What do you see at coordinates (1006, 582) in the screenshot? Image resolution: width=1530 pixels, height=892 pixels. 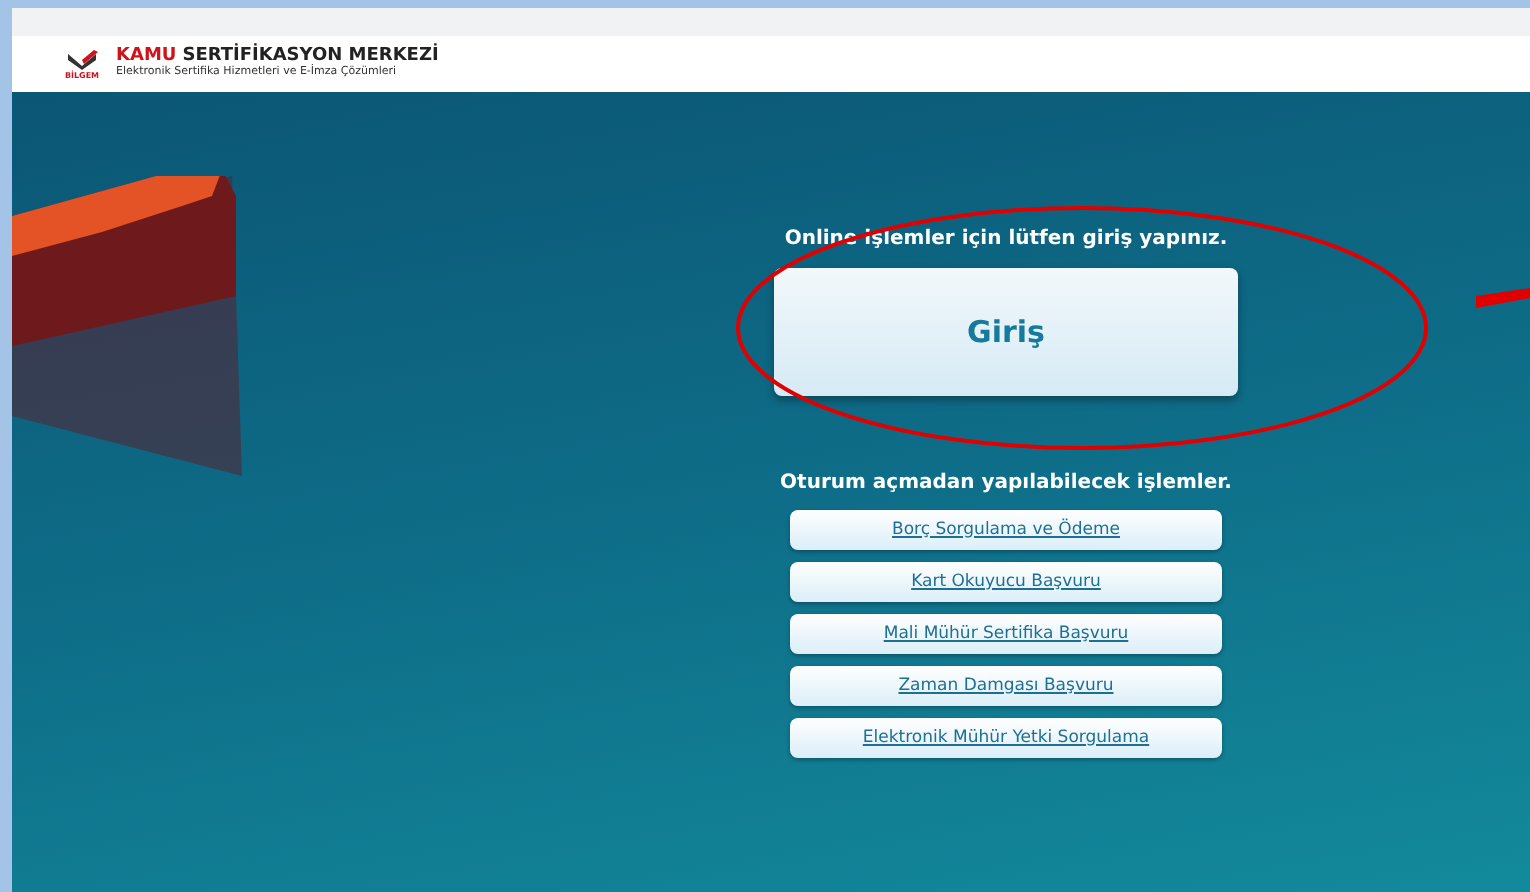 I see `service-link: Kart Okuyucu Başvuru` at bounding box center [1006, 582].